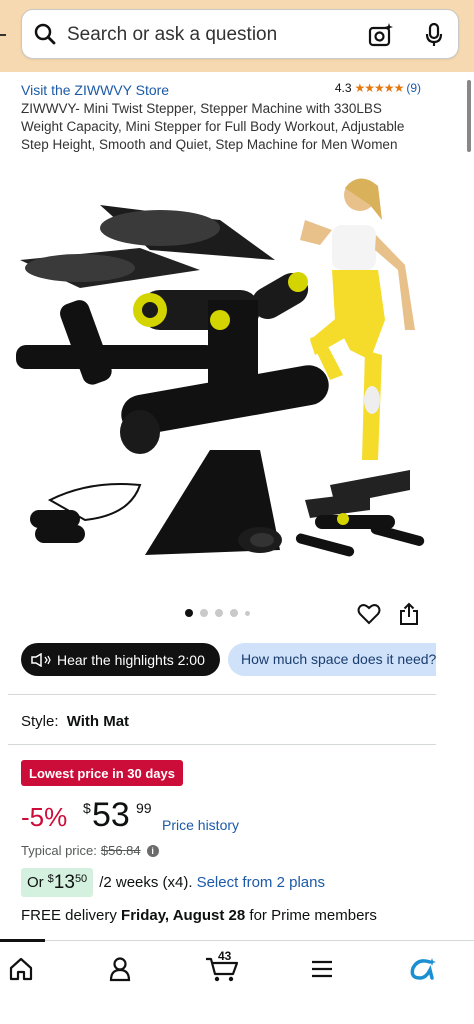 The image size is (474, 1024). Describe the element at coordinates (22, 940) in the screenshot. I see `active-tab-indicator` at that location.